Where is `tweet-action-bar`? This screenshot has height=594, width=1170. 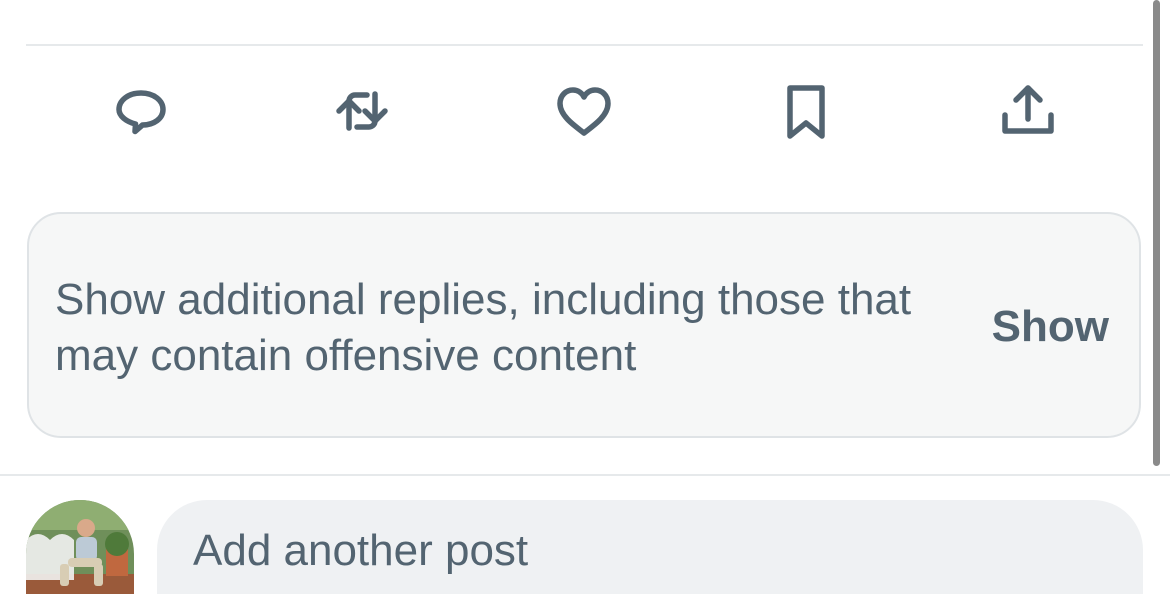
tweet-action-bar is located at coordinates (585, 111).